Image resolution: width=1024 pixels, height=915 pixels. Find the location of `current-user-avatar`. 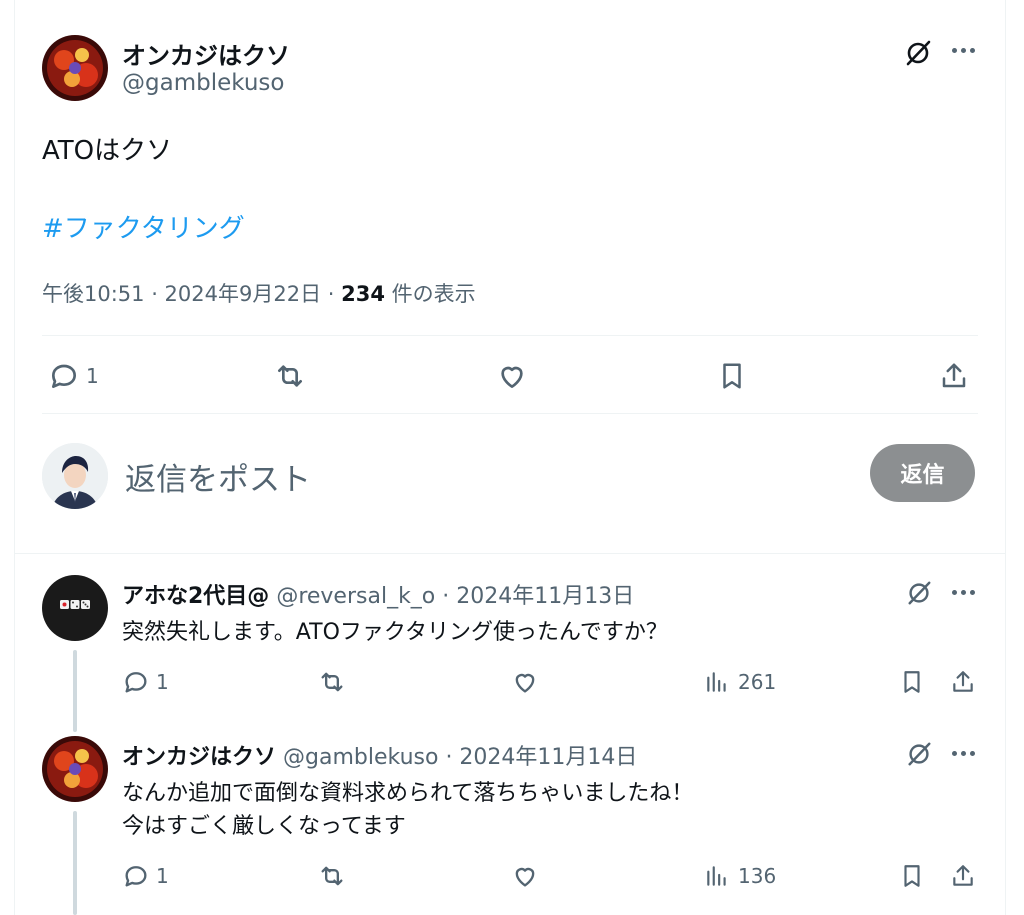

current-user-avatar is located at coordinates (75, 476).